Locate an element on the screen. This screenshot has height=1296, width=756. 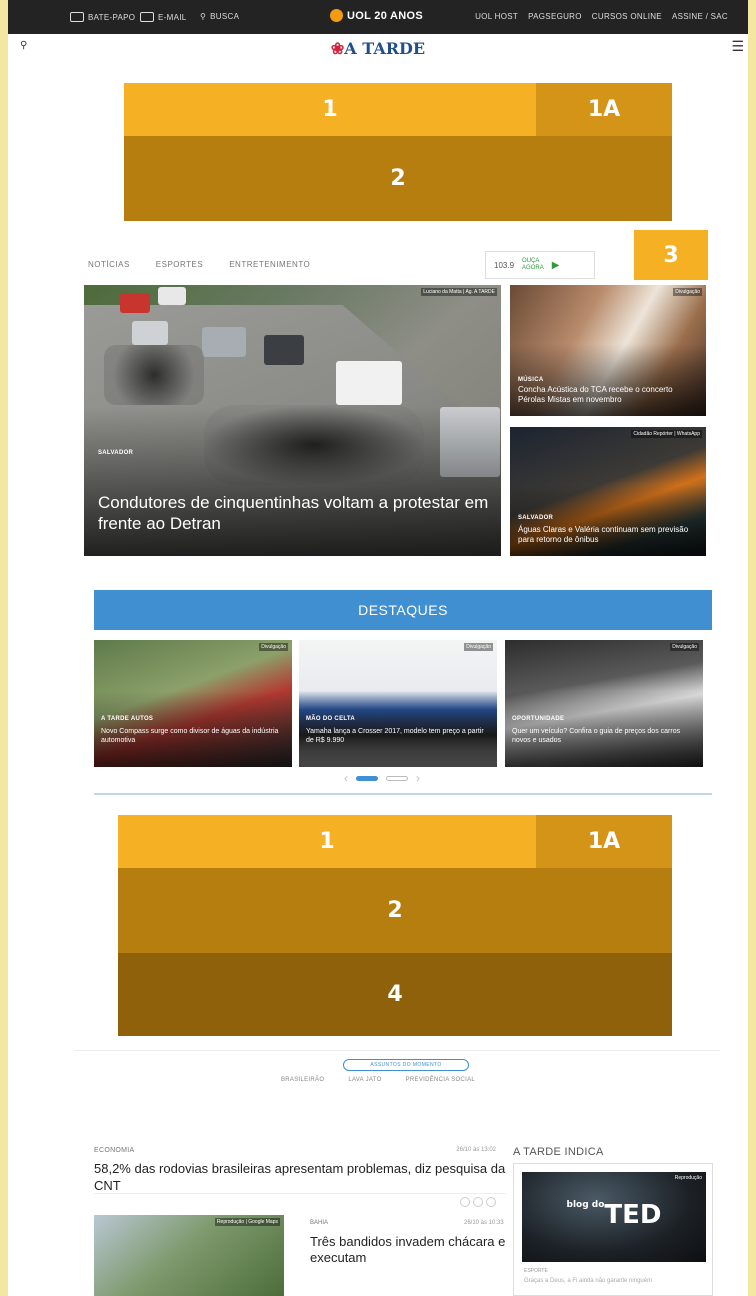
radio-listen-l1: OUÇA is located at coordinates (531, 261).